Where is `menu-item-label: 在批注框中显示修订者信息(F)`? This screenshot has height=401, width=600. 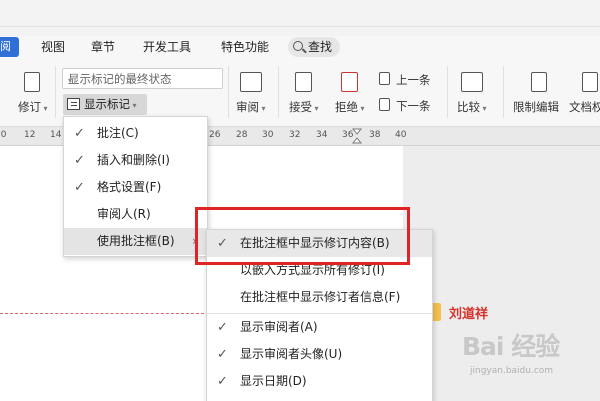 menu-item-label: 在批注框中显示修订者信息(F) is located at coordinates (320, 297).